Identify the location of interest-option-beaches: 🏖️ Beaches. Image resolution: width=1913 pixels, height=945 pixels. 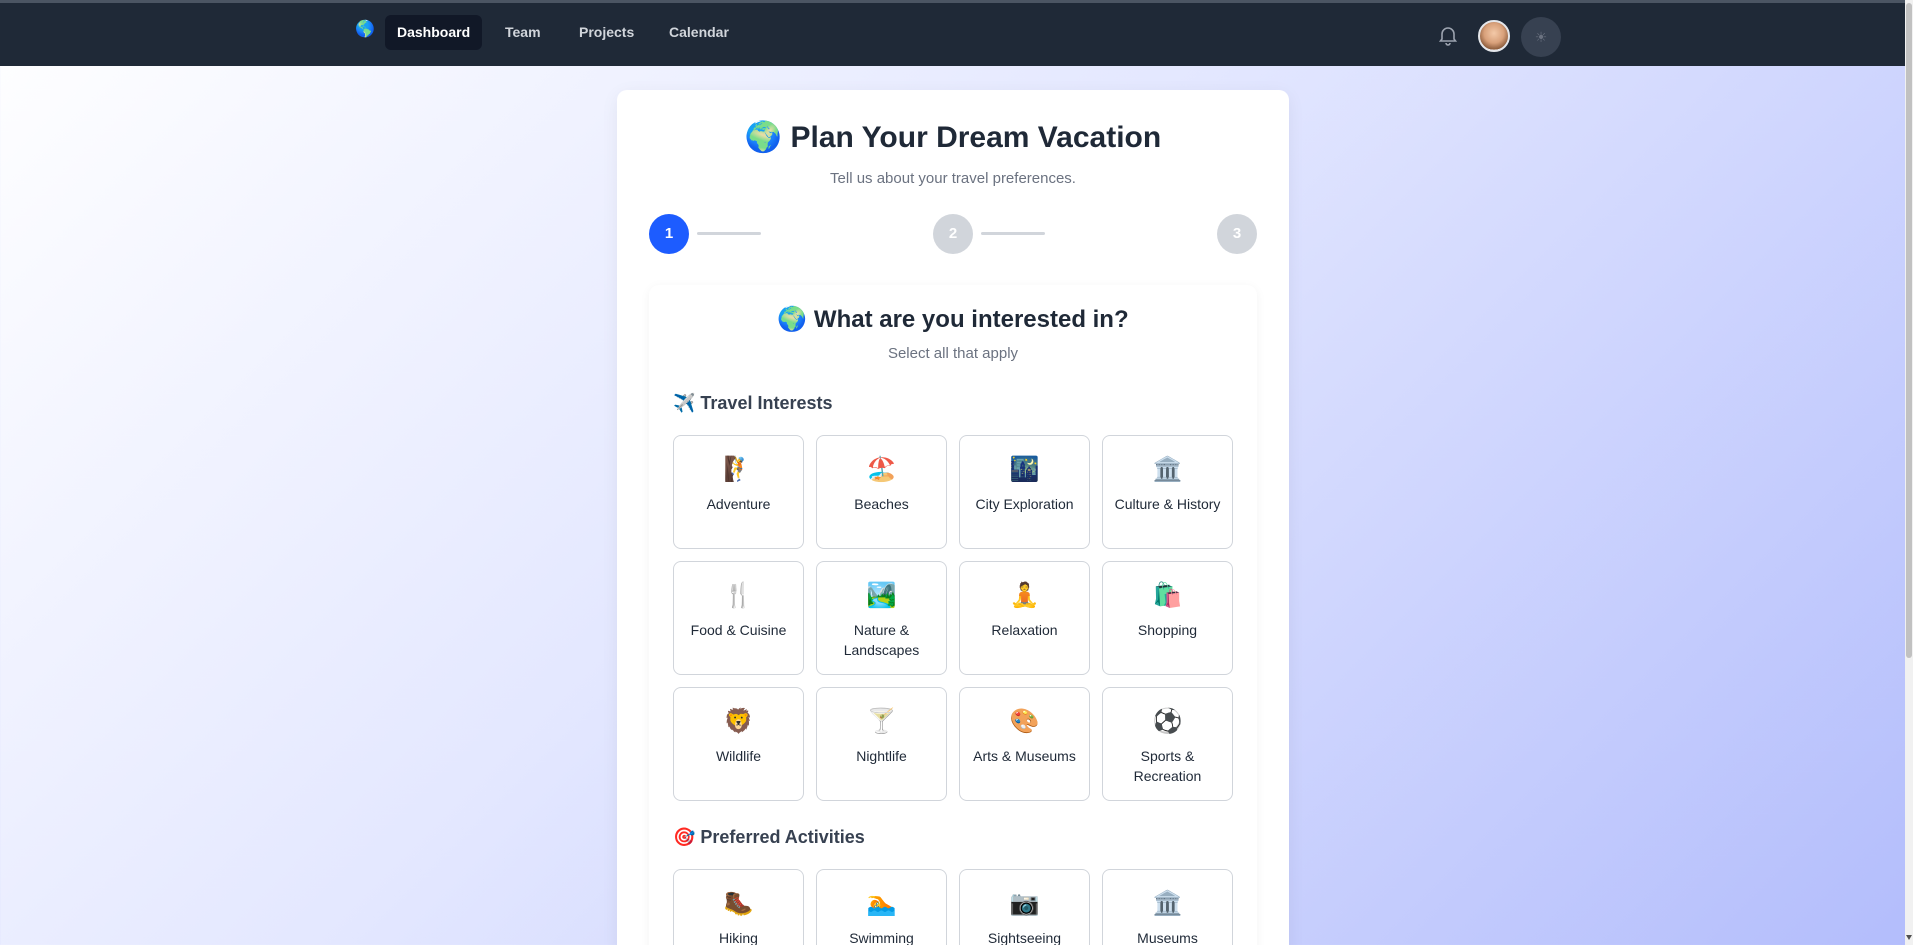
(881, 492).